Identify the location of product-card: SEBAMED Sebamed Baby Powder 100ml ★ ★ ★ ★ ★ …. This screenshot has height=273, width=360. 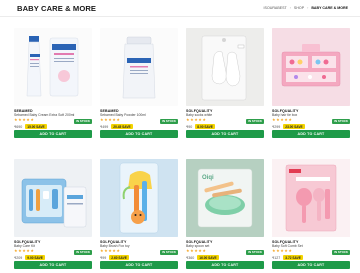
(139, 85).